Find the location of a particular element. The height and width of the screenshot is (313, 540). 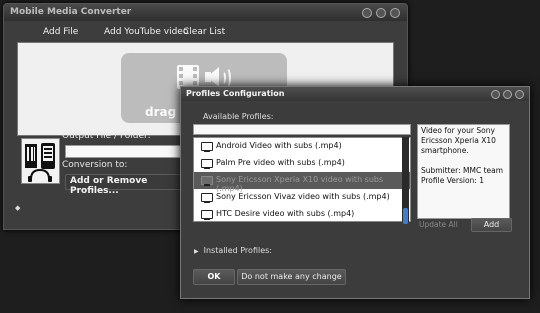

maximize-icon is located at coordinates (381, 13).